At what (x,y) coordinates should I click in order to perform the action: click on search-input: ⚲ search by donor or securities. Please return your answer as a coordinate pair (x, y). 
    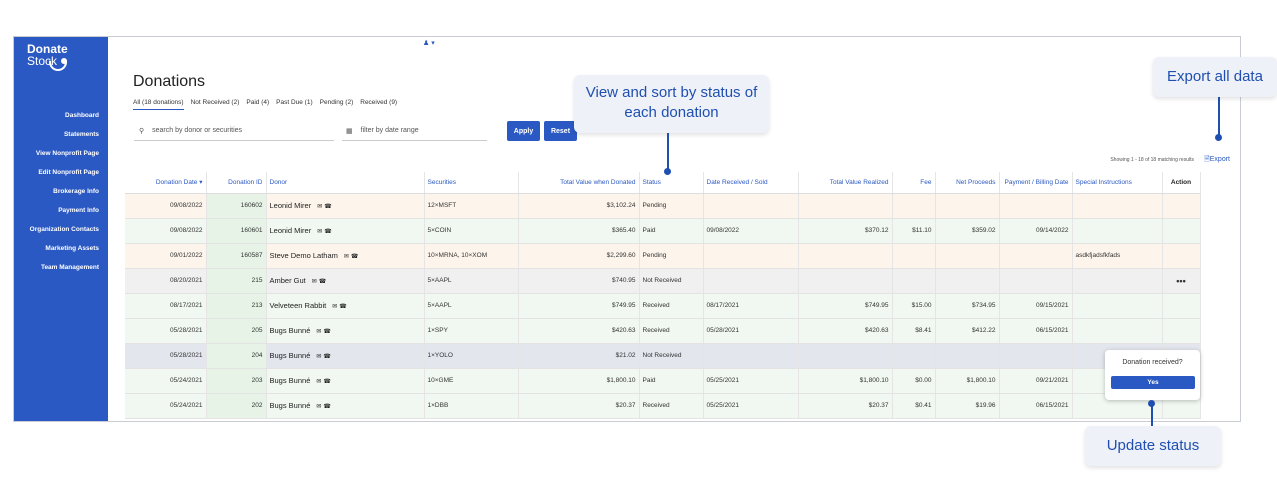
    Looking at the image, I should click on (234, 131).